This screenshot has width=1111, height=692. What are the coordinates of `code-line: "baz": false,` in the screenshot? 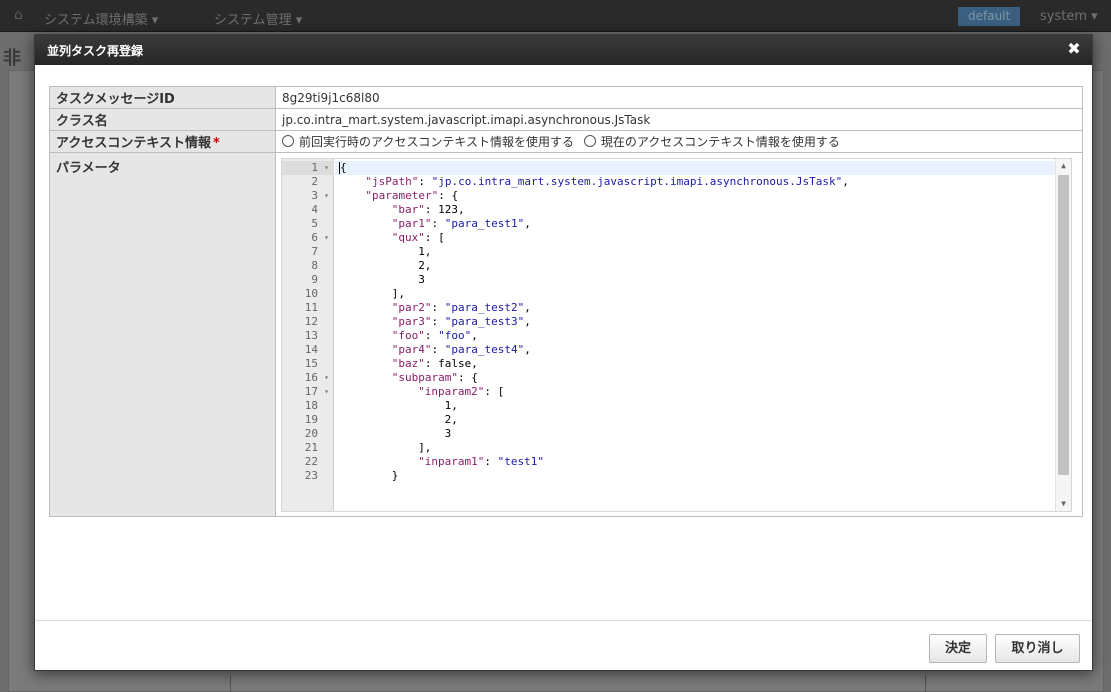 It's located at (435, 364).